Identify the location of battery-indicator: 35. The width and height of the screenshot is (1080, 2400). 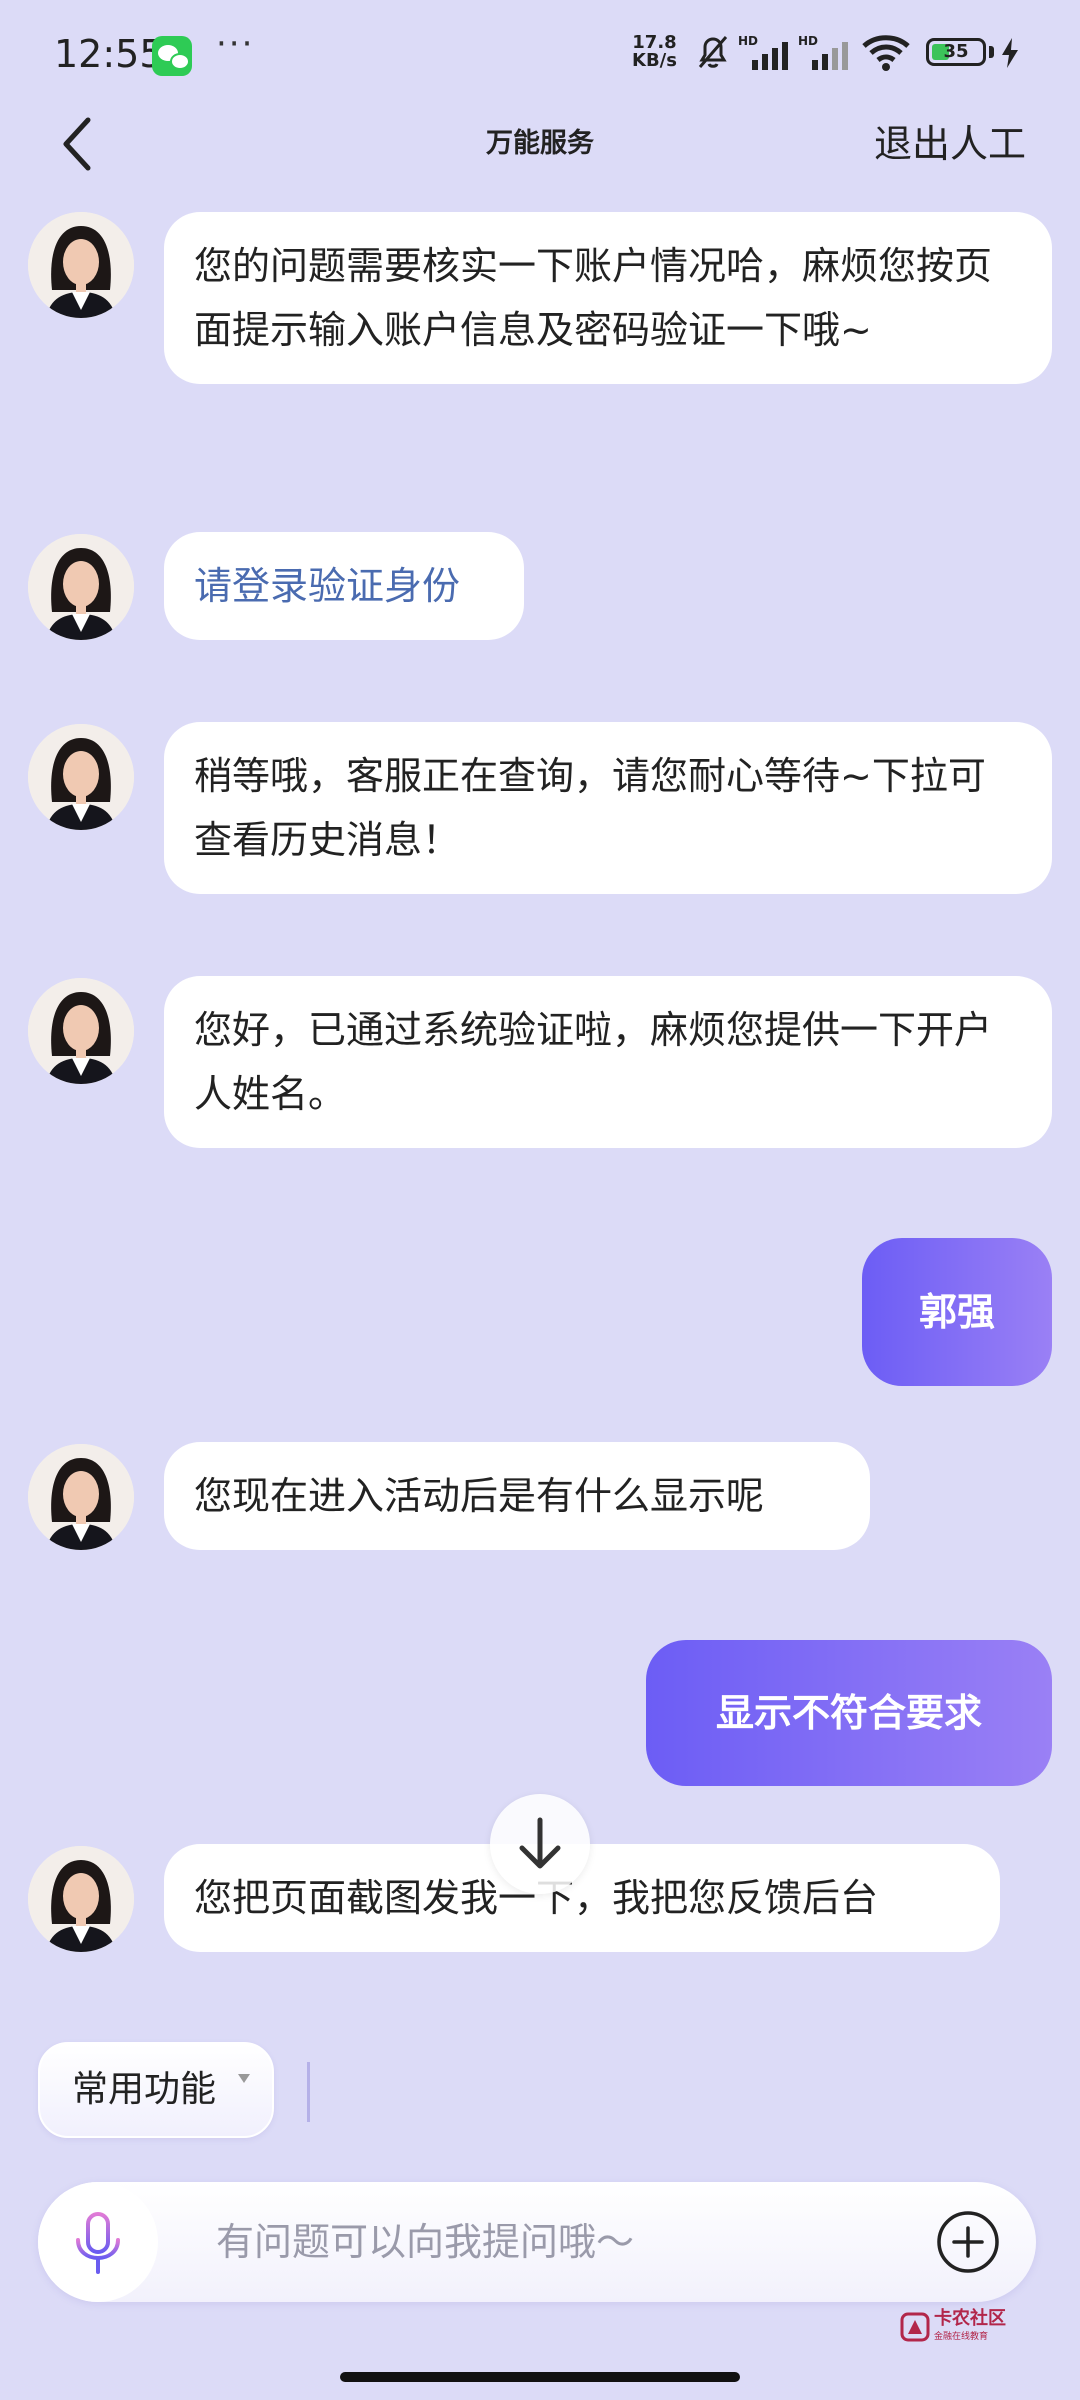
(956, 52).